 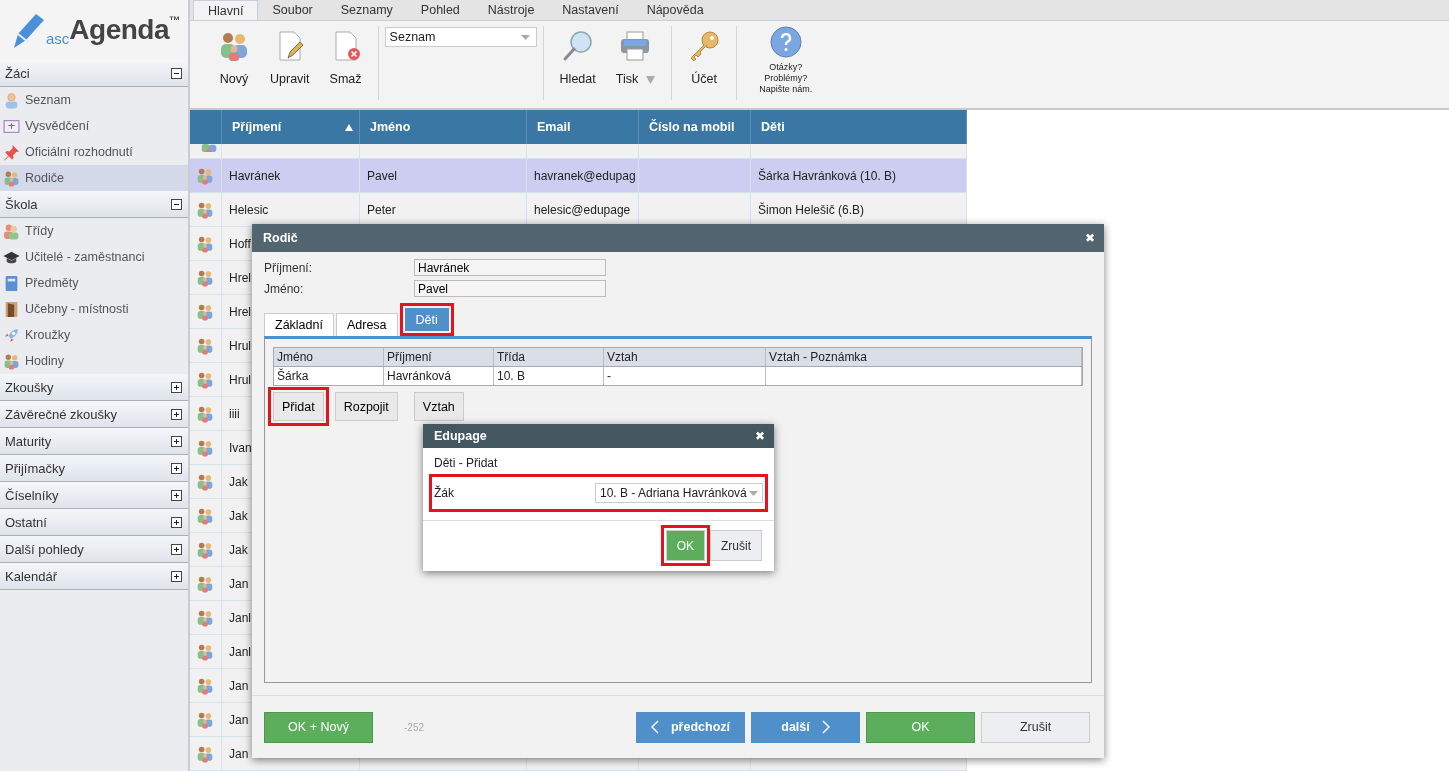 I want to click on menu-tab: Nástroje, so click(x=511, y=10).